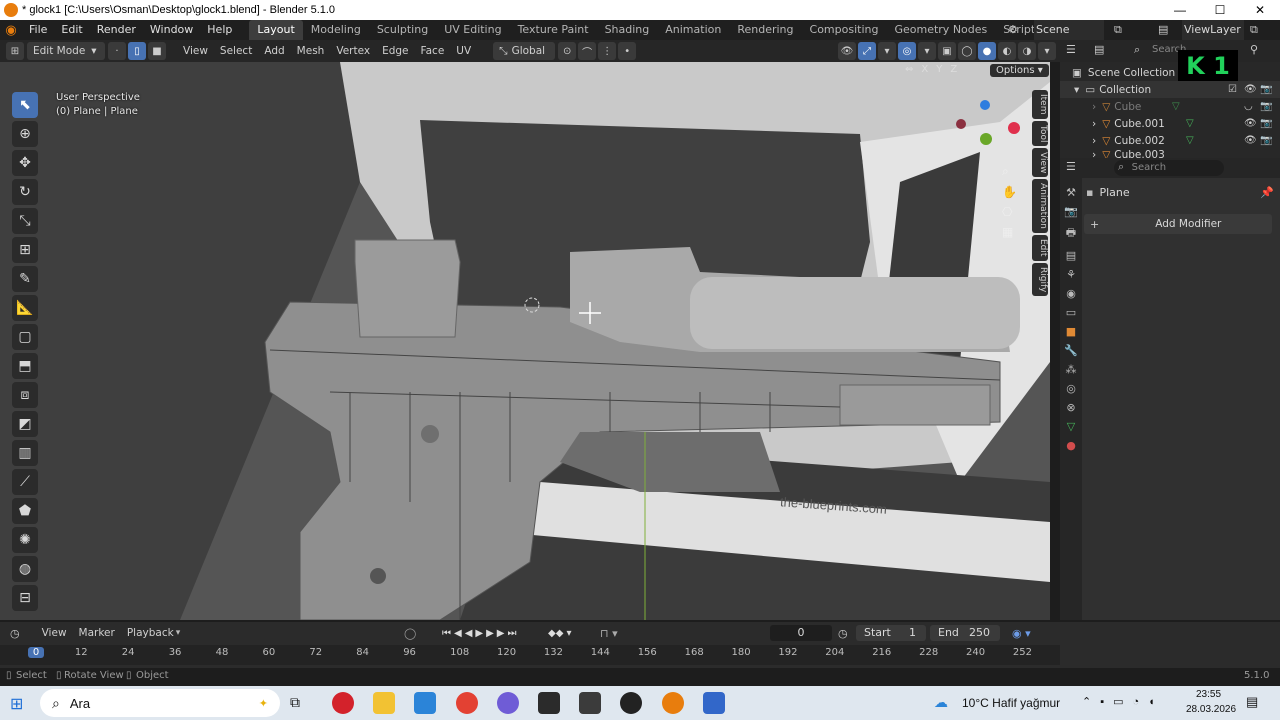 Image resolution: width=1280 pixels, height=720 pixels. I want to click on menu-render: Render, so click(116, 30).